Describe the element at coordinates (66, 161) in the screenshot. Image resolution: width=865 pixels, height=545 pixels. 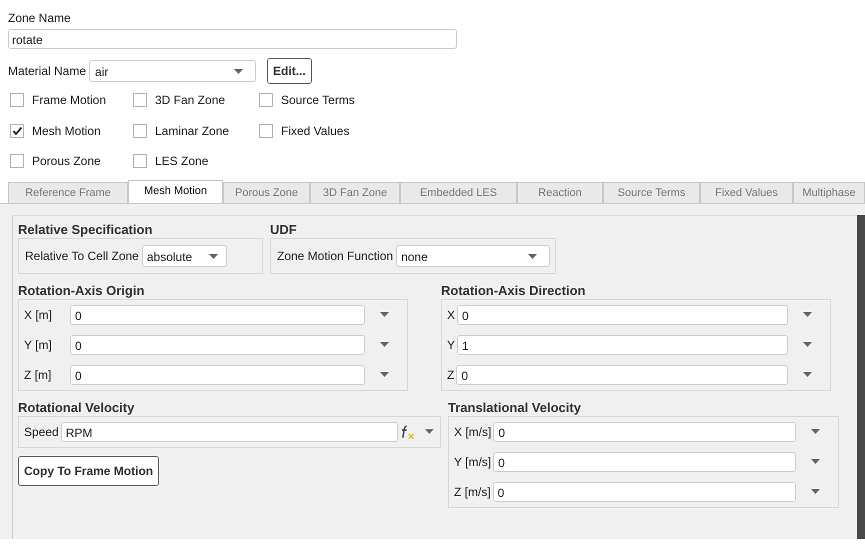
I see `checkbox-label: Porous Zone` at that location.